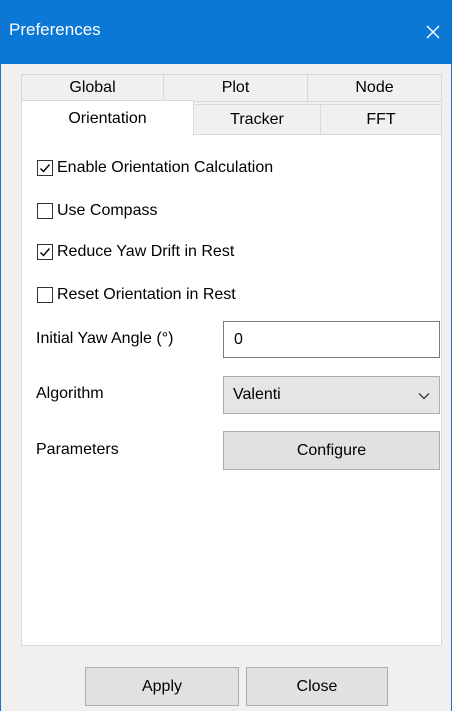 The height and width of the screenshot is (711, 452). Describe the element at coordinates (105, 338) in the screenshot. I see `initial-yaw-label: Initial Yaw Angle (°)` at that location.